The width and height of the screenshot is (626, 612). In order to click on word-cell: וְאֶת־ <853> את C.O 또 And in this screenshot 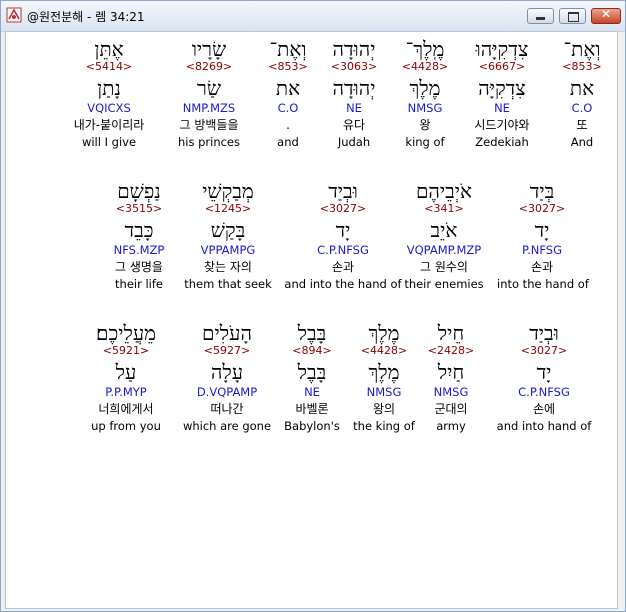, I will do `click(577, 93)`.